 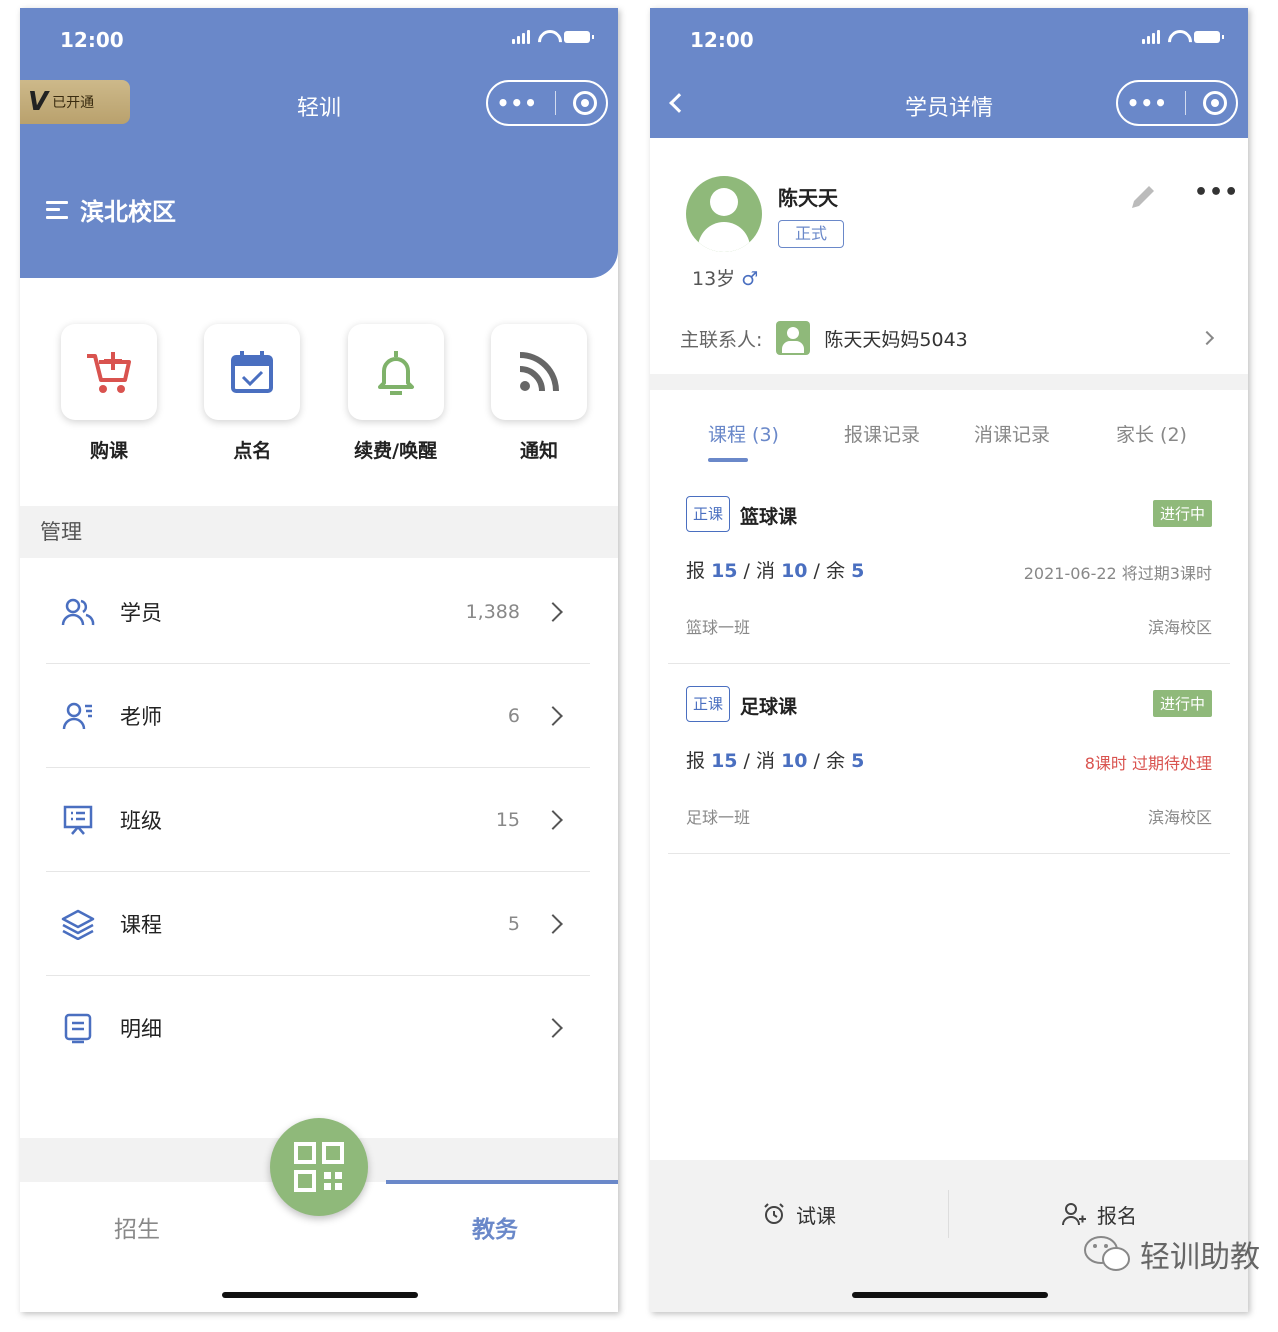 I want to click on manage-item-label: 老师, so click(x=141, y=716).